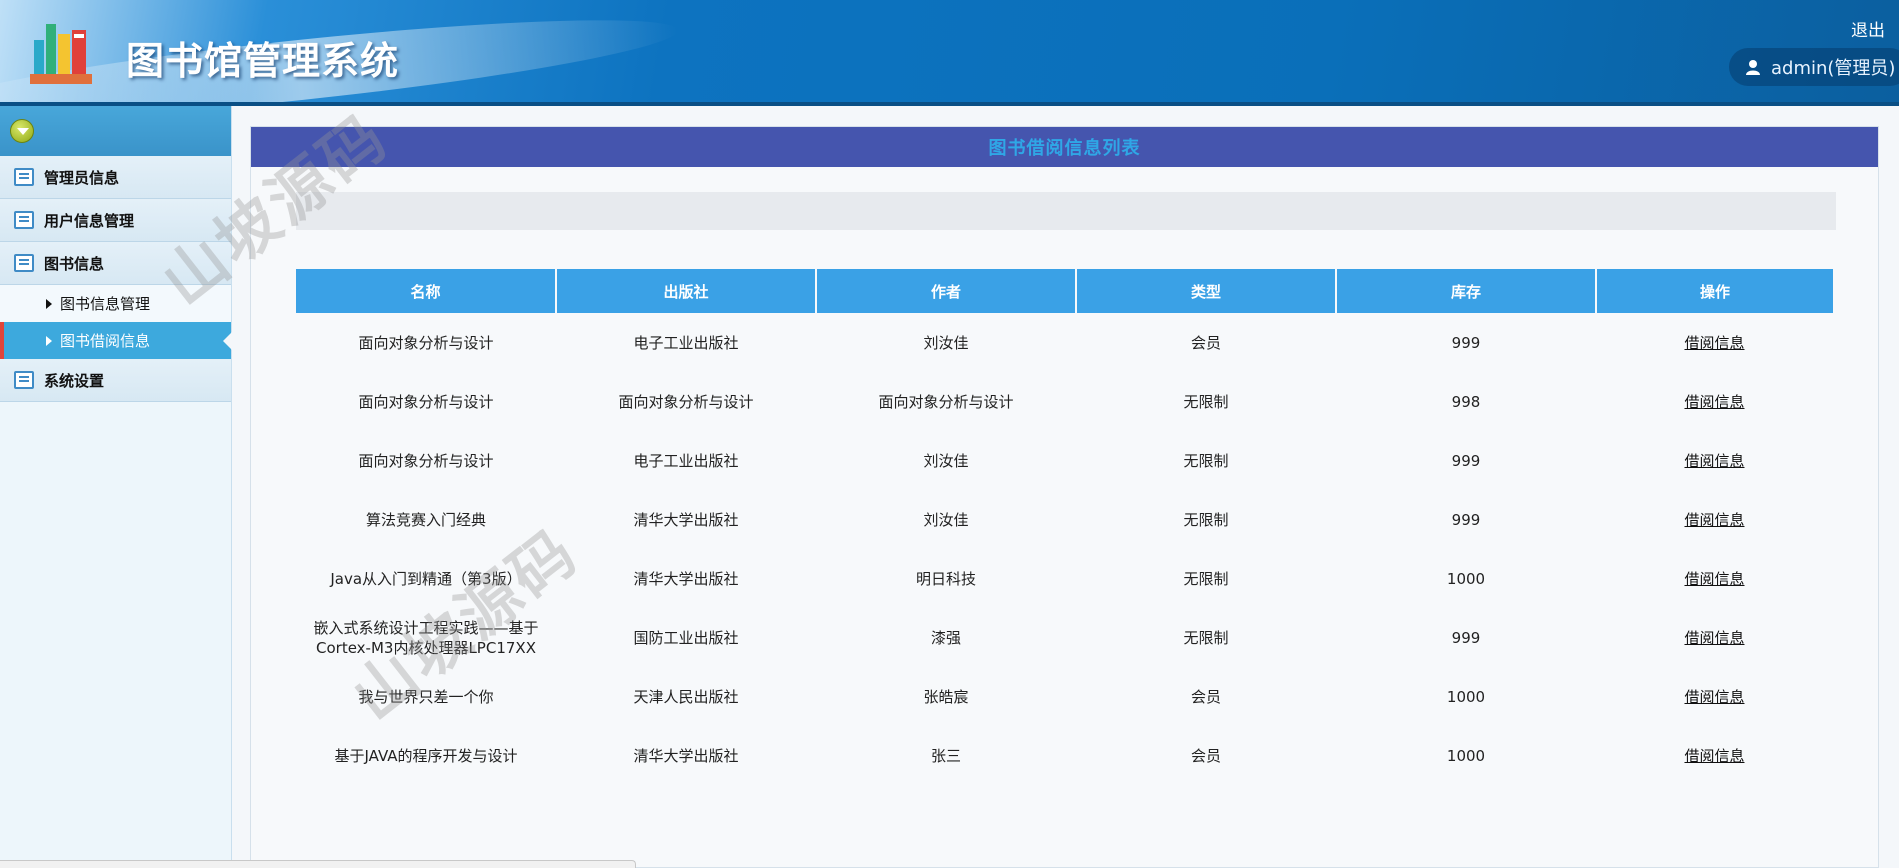 Image resolution: width=1899 pixels, height=868 pixels. I want to click on sidebar-subitem-label: 图书信息管理, so click(105, 304).